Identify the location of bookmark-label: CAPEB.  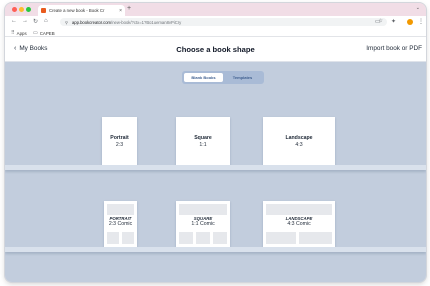
(47, 33).